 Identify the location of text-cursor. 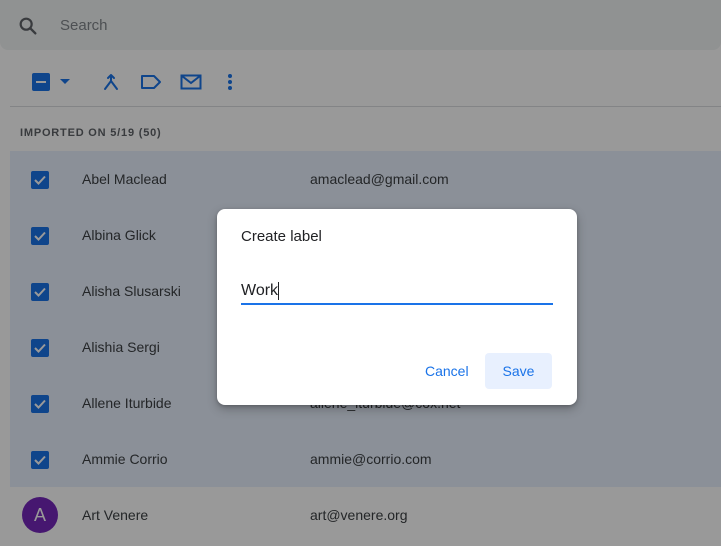
(278, 291).